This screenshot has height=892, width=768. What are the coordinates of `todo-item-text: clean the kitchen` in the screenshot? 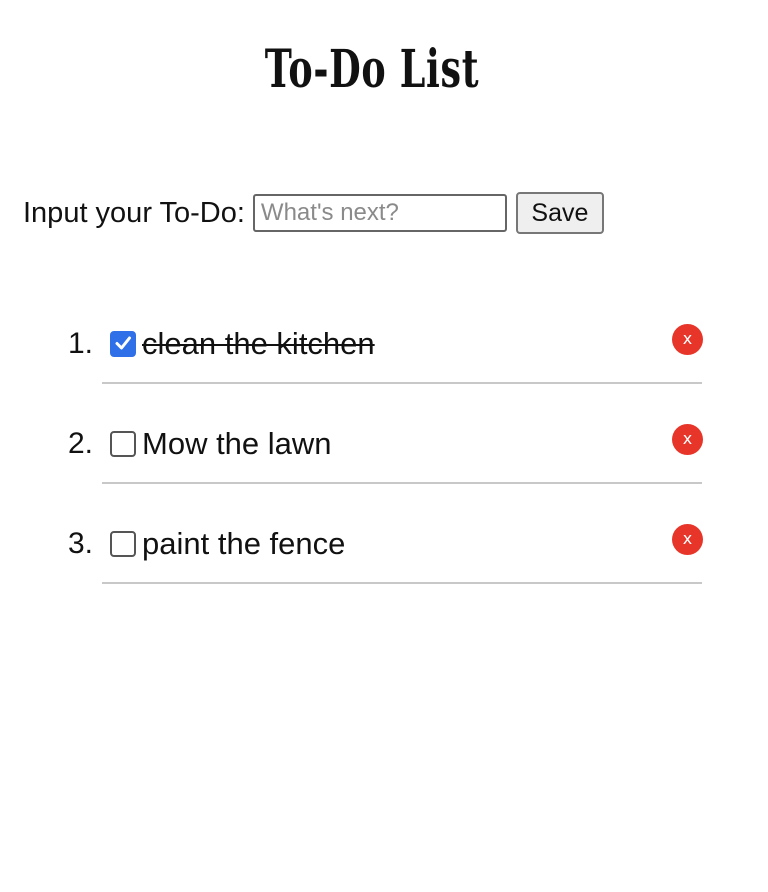 It's located at (258, 343).